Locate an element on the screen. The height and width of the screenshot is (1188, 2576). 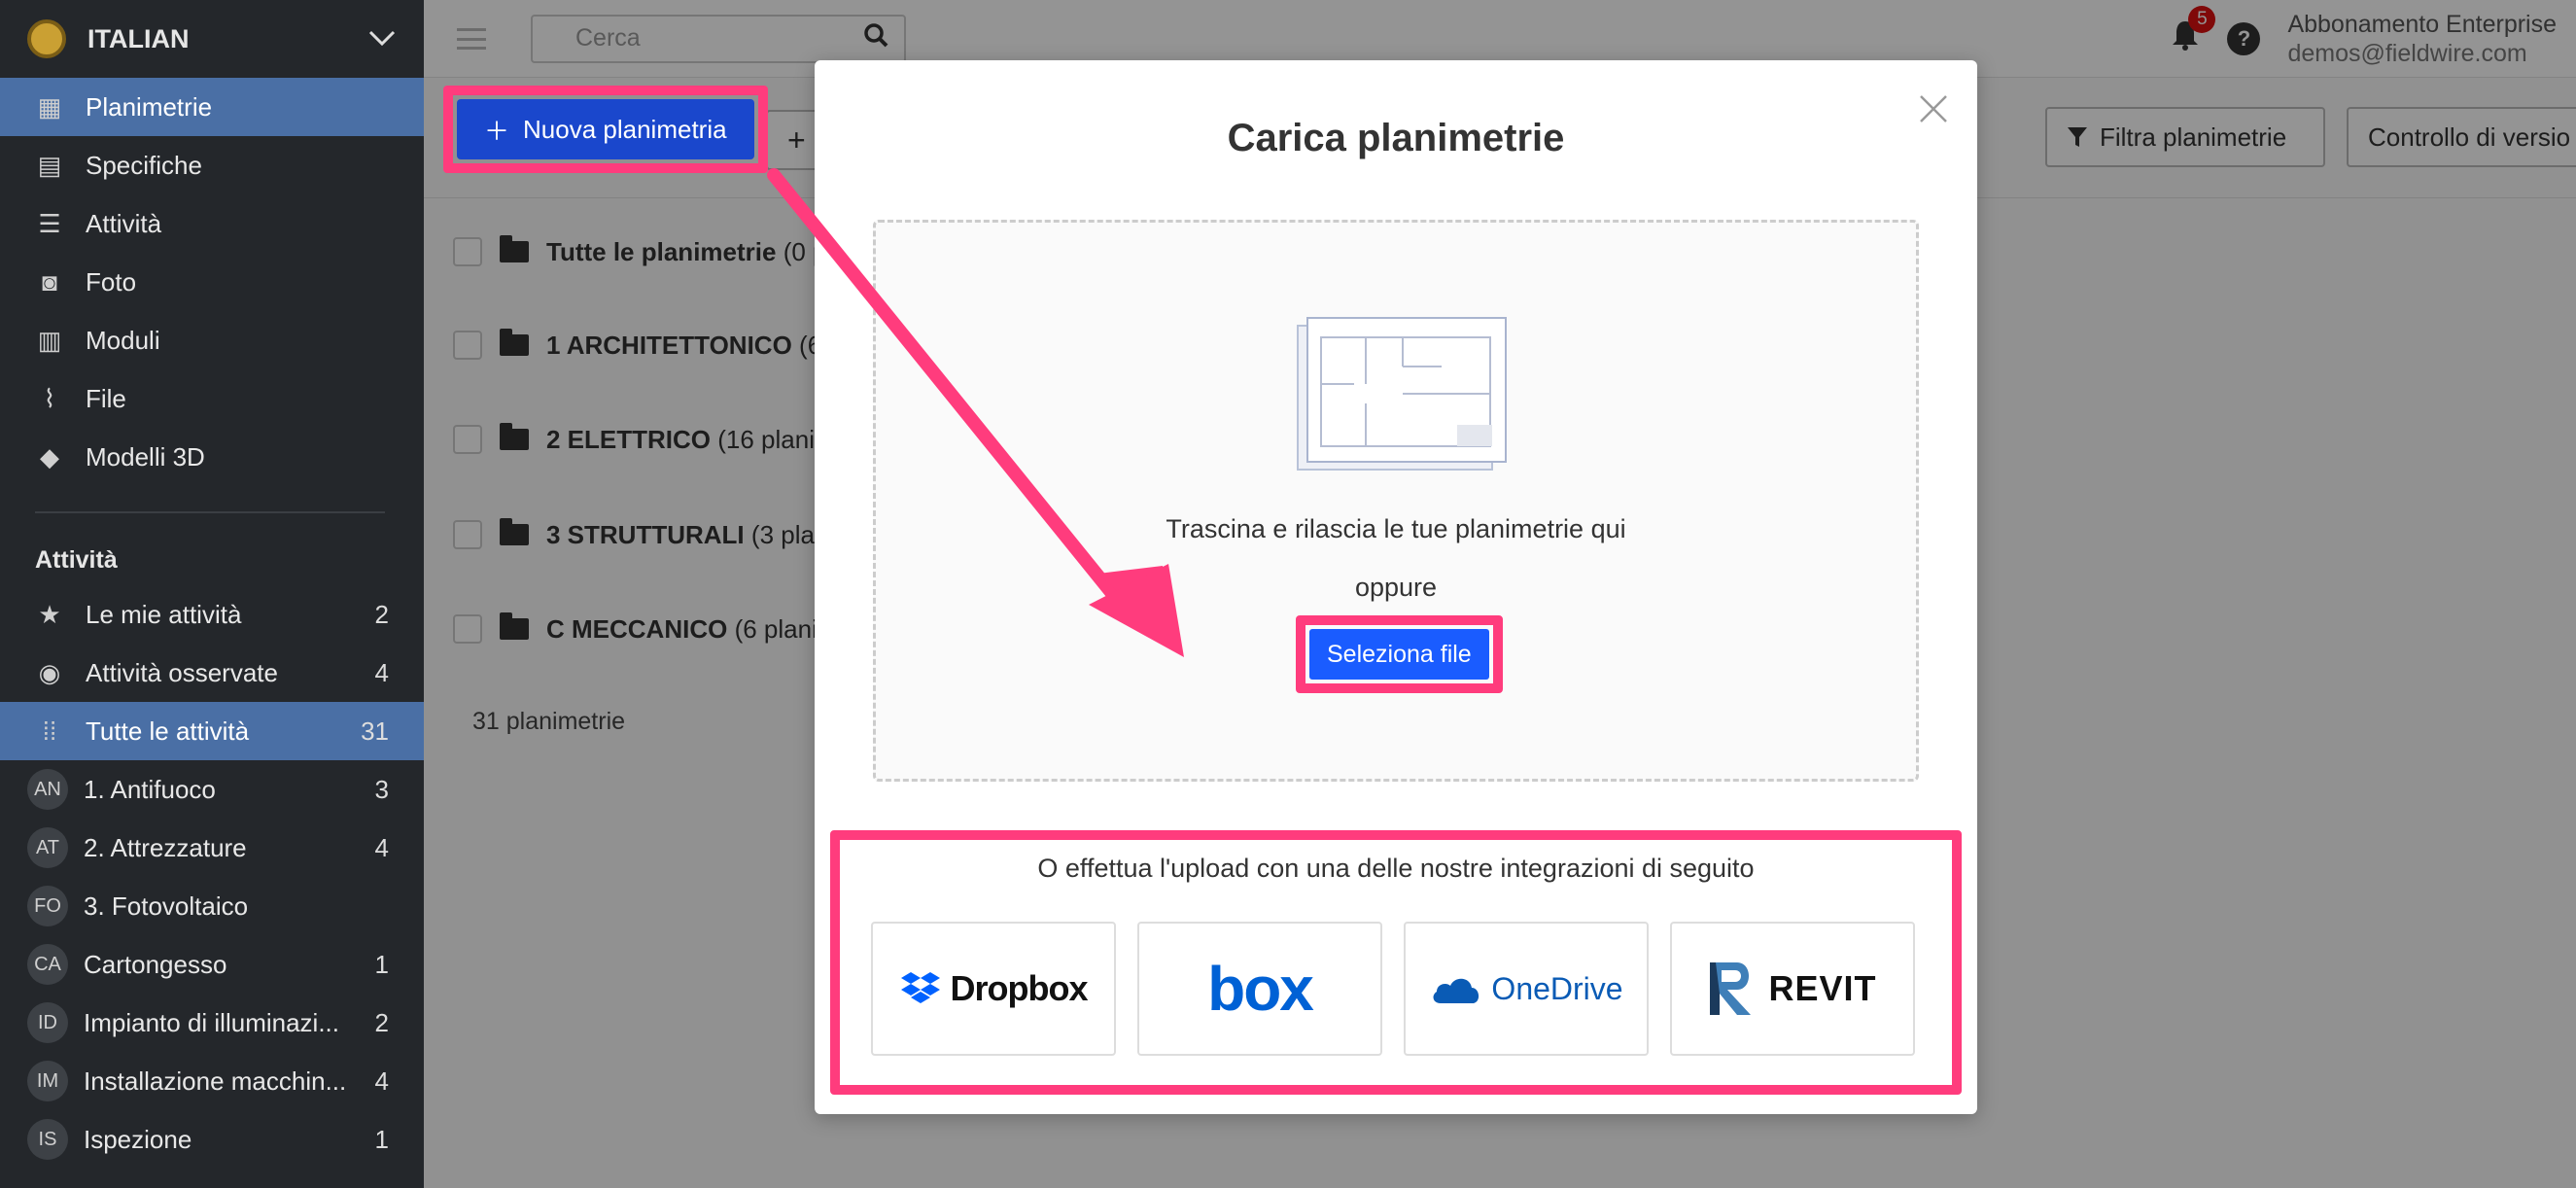
onedrive-label: OneDrive is located at coordinates (1557, 988).